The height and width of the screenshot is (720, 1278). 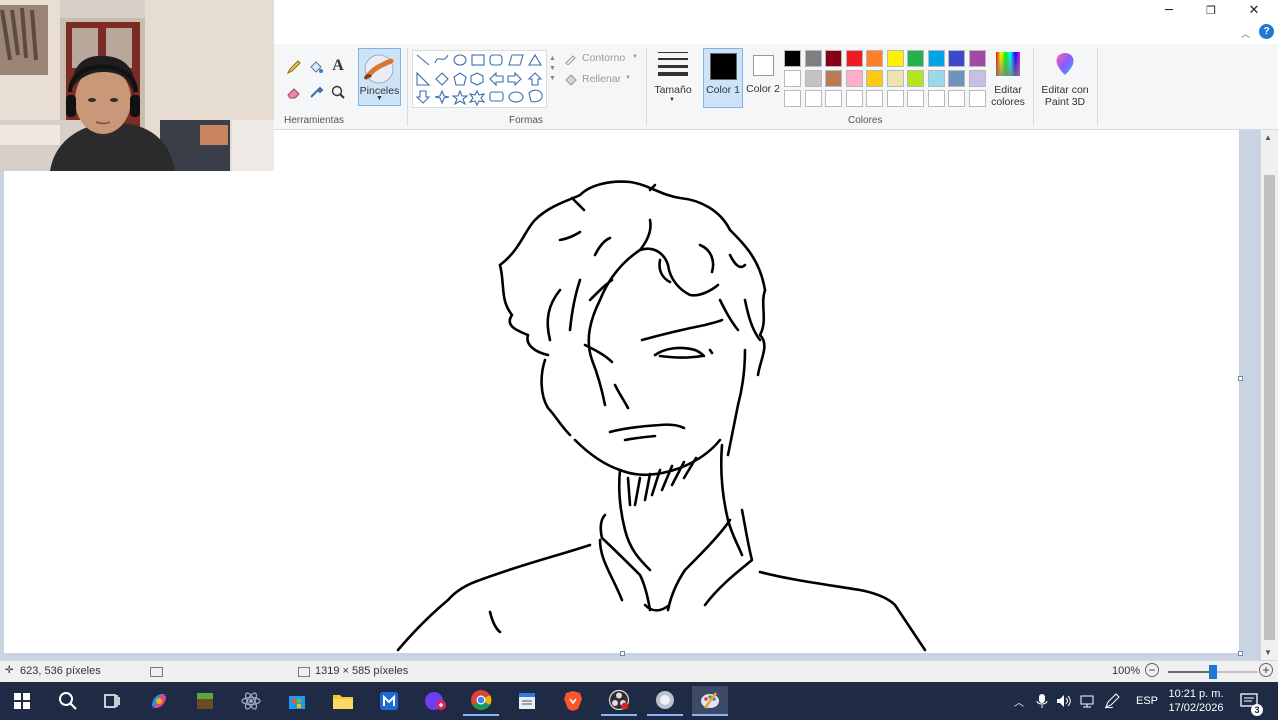 What do you see at coordinates (526, 120) in the screenshot?
I see `shapes-group-label: Formas` at bounding box center [526, 120].